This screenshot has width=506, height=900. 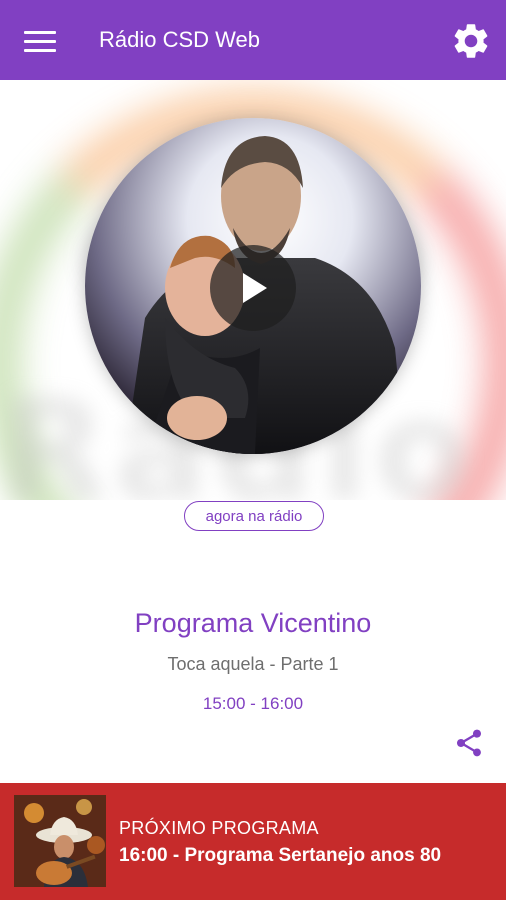 What do you see at coordinates (280, 855) in the screenshot?
I see `next-program-name: 16:00 - Programa Sertanejo anos 80` at bounding box center [280, 855].